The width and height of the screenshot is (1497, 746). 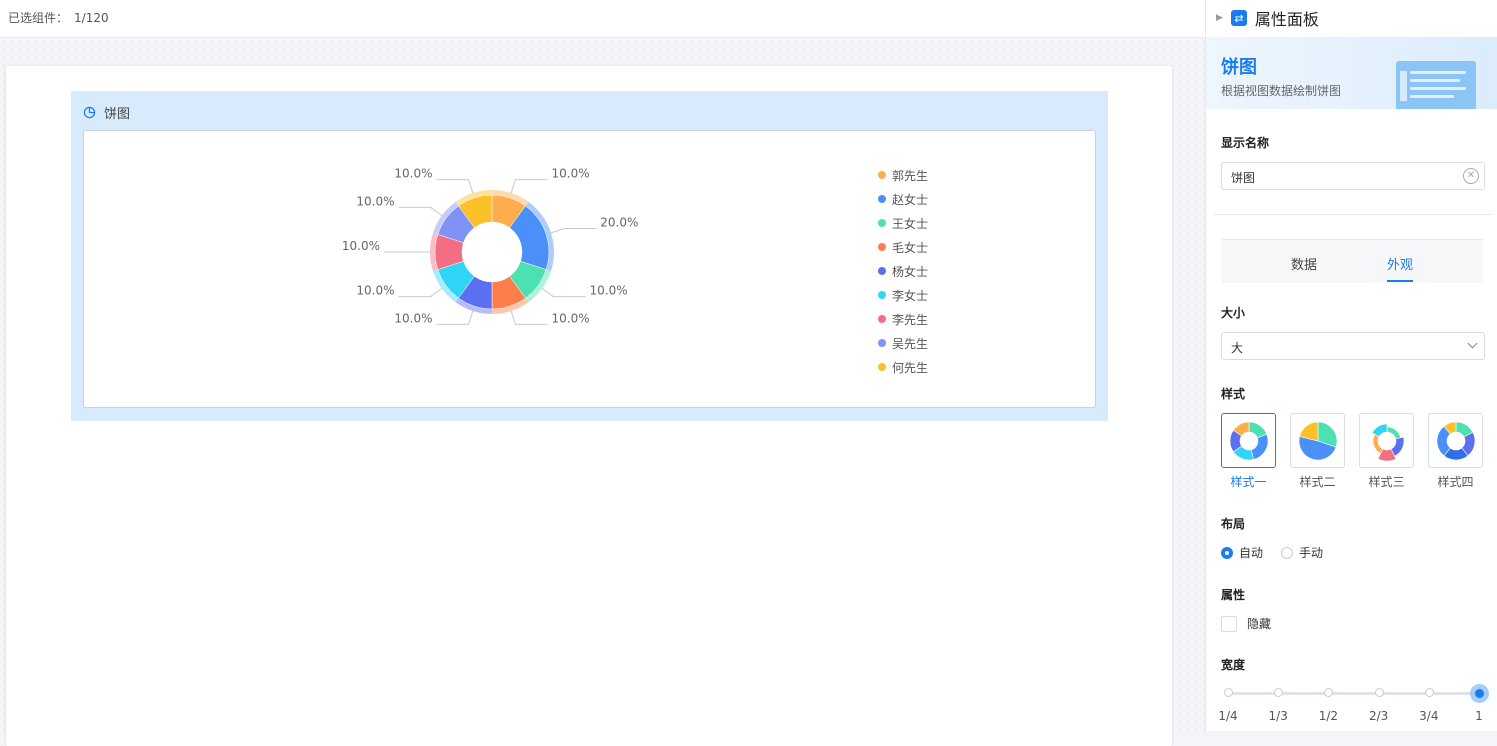 I want to click on legend-item: 李先生, so click(x=903, y=319).